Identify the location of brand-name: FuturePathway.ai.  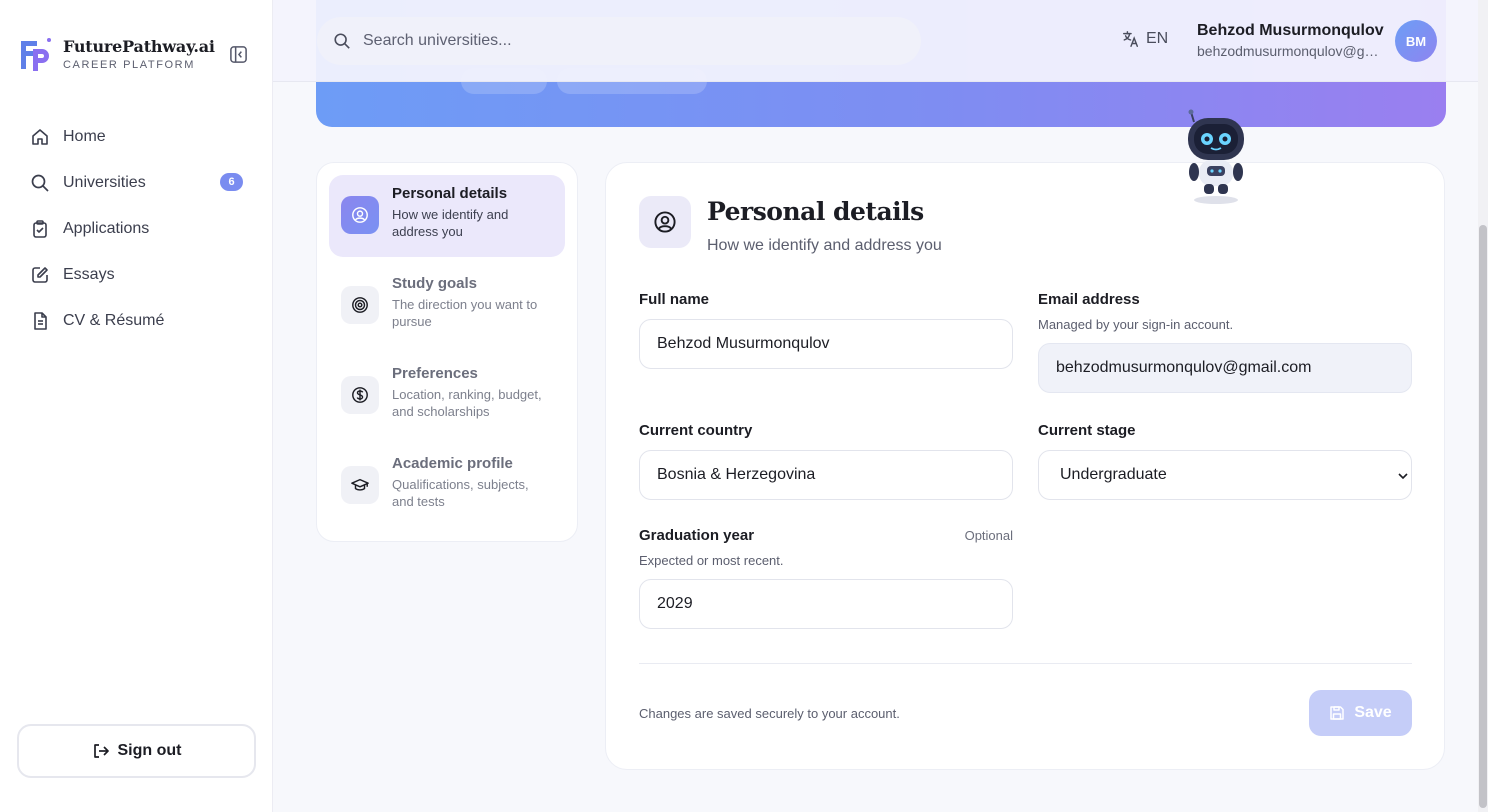
(139, 46).